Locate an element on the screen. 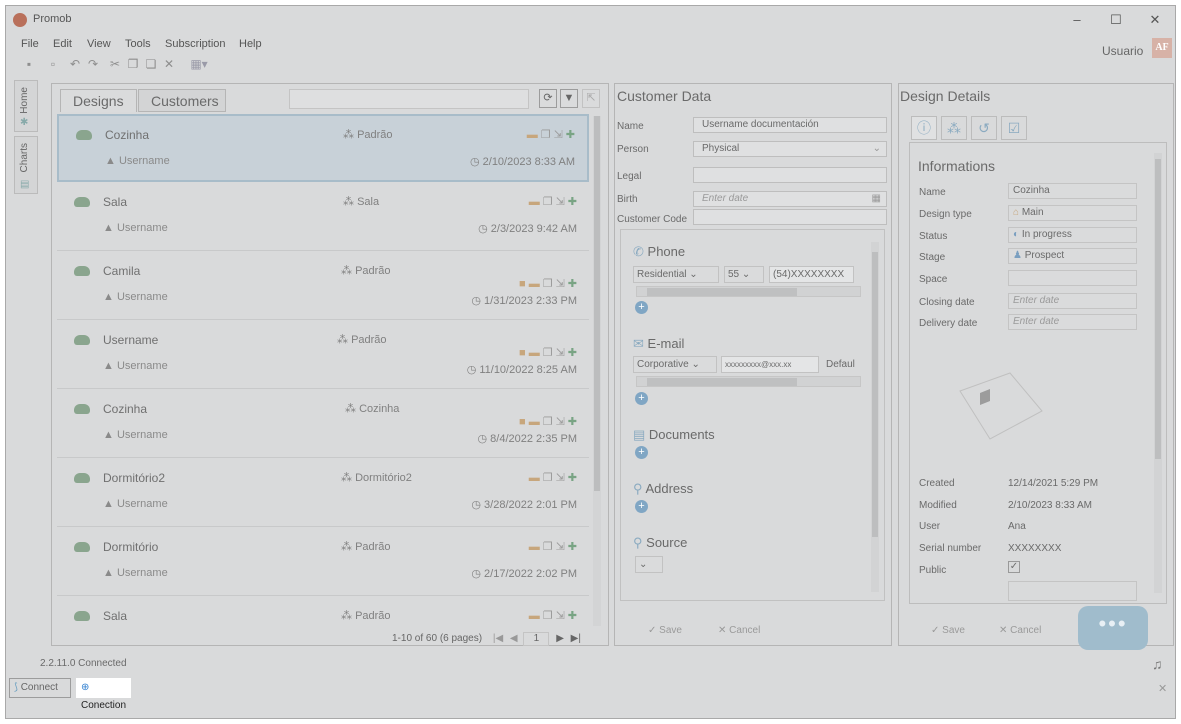 The image size is (1181, 724). design-name-field: Cozinha is located at coordinates (1072, 191).